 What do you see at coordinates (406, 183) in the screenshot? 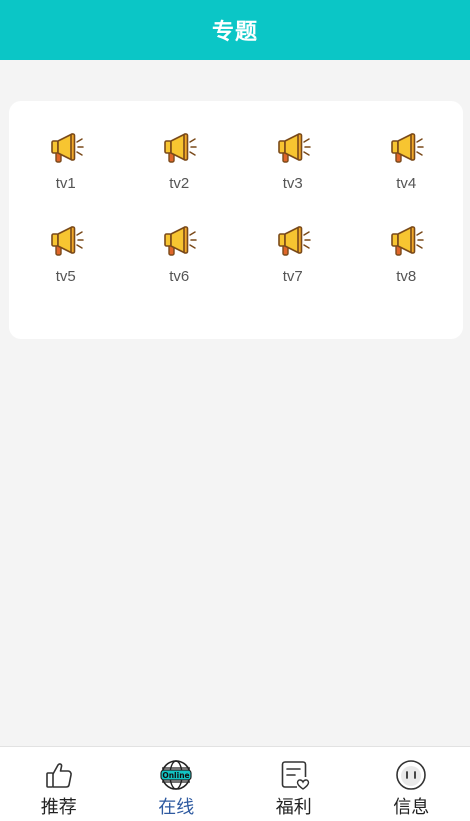
I see `topic-label: tv4` at bounding box center [406, 183].